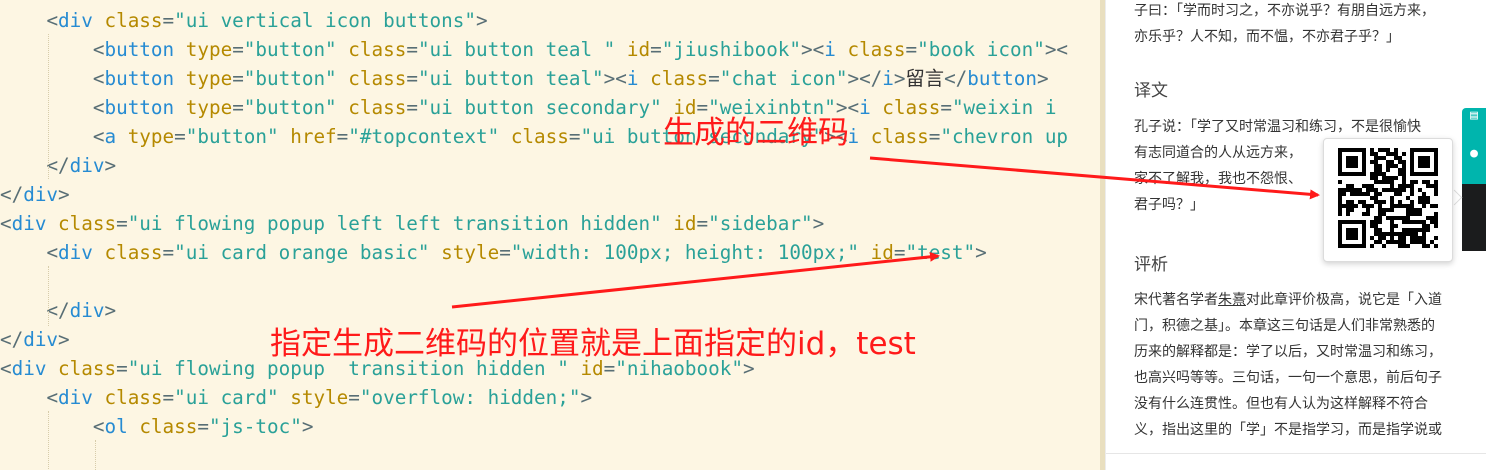 This screenshot has height=470, width=1486. What do you see at coordinates (593, 344) in the screenshot?
I see `position-annotation-label: 指定生成二维码的位置就是上面指定的id，test` at bounding box center [593, 344].